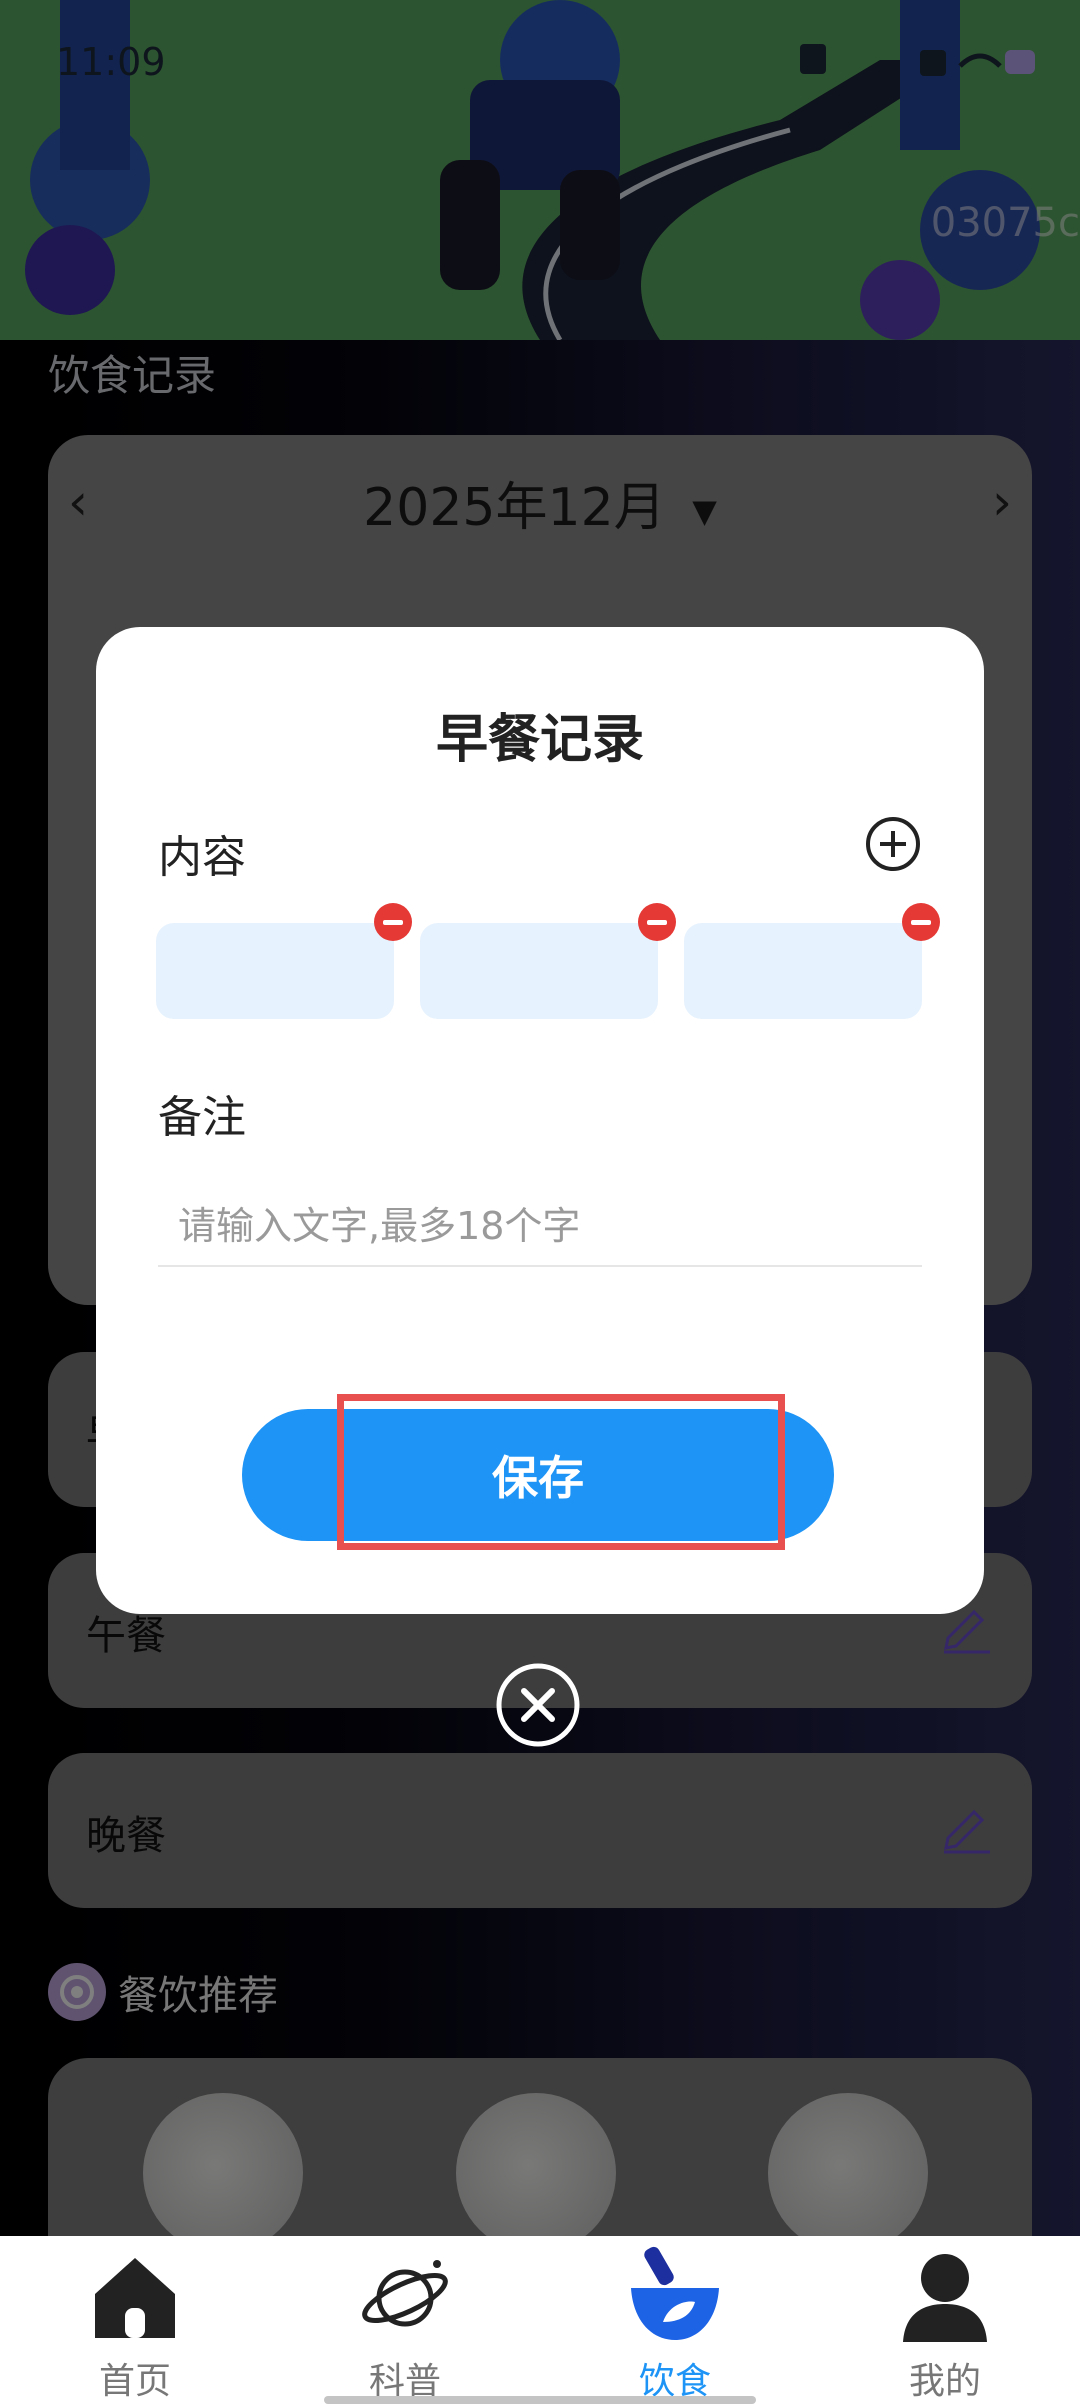 The height and width of the screenshot is (2408, 1080). Describe the element at coordinates (539, 740) in the screenshot. I see `dialog-title: 早餐记录` at that location.